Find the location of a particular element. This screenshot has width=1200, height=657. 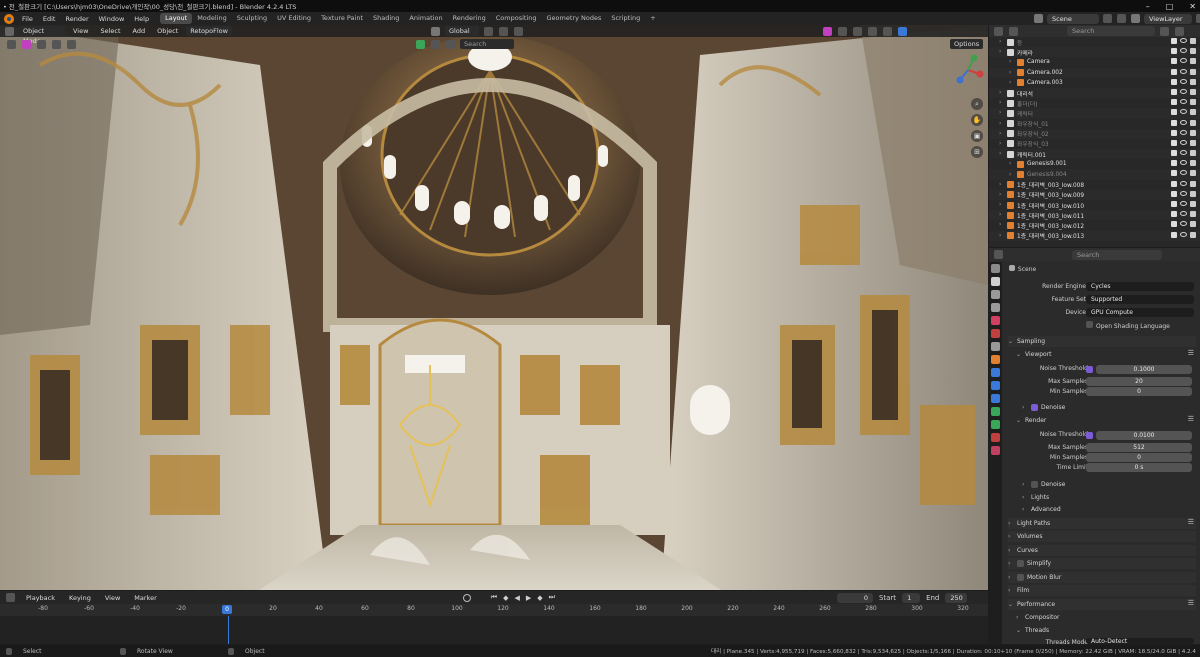

close-button: ✕ is located at coordinates (1192, 6).